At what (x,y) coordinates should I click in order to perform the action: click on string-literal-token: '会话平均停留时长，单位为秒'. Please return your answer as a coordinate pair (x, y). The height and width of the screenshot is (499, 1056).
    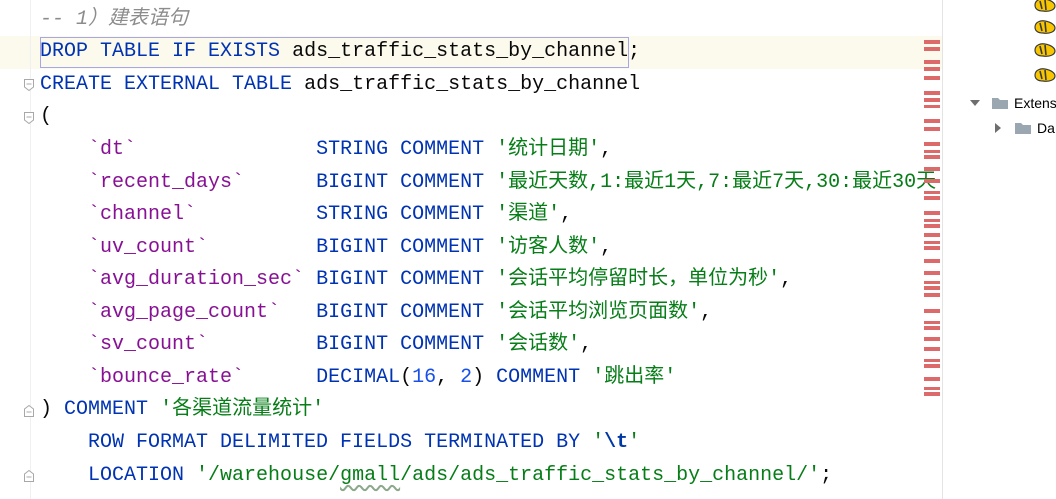
    Looking at the image, I should click on (638, 280).